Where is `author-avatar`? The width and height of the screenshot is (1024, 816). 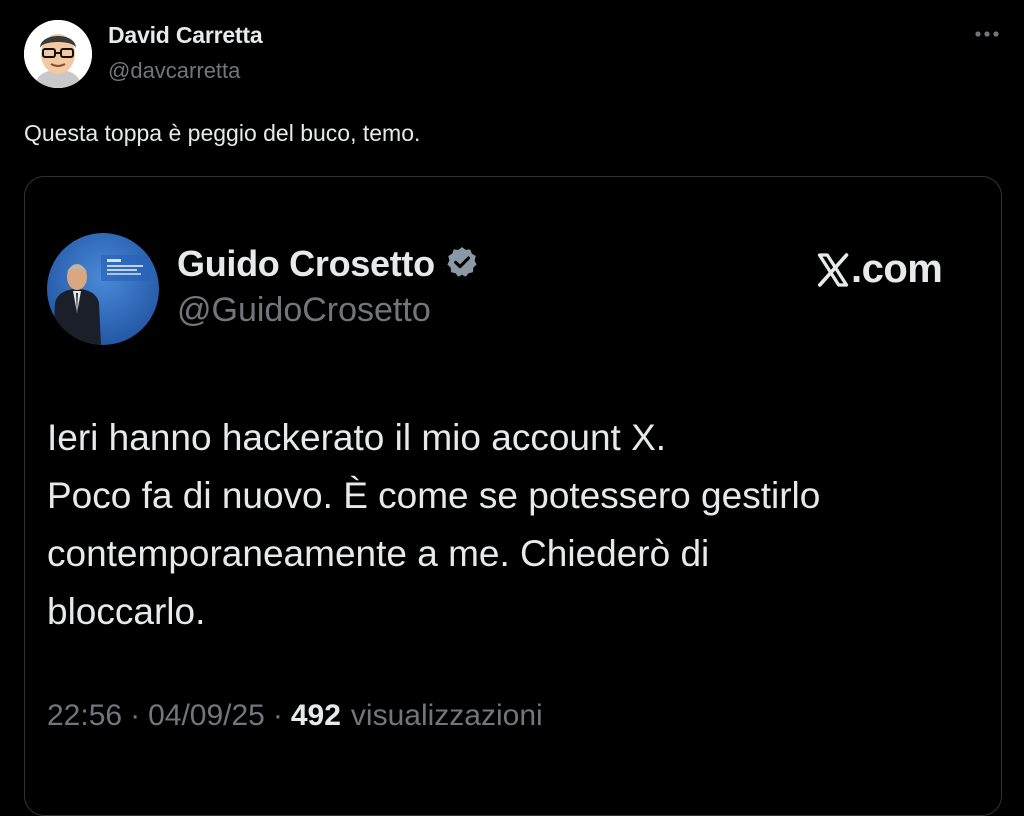
author-avatar is located at coordinates (58, 54).